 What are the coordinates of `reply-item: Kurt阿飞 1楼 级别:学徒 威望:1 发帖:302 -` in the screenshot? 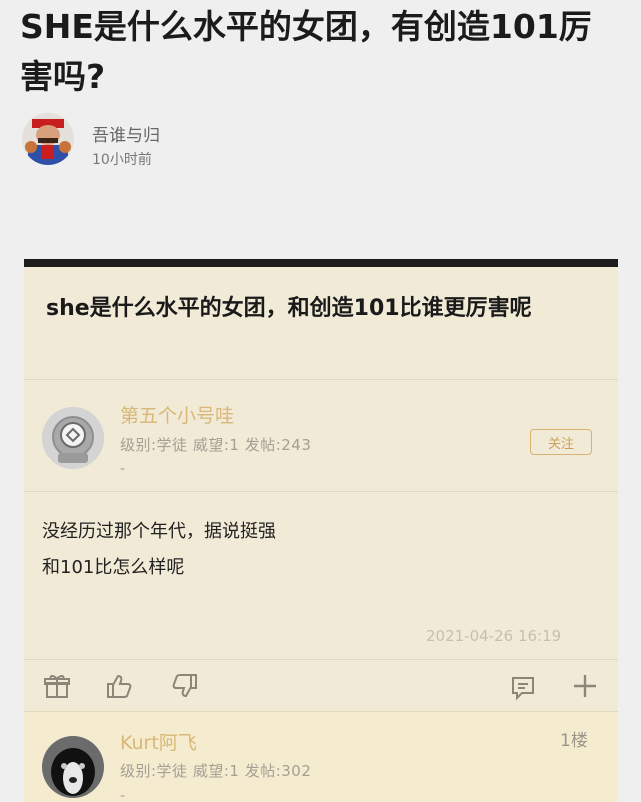 It's located at (321, 756).